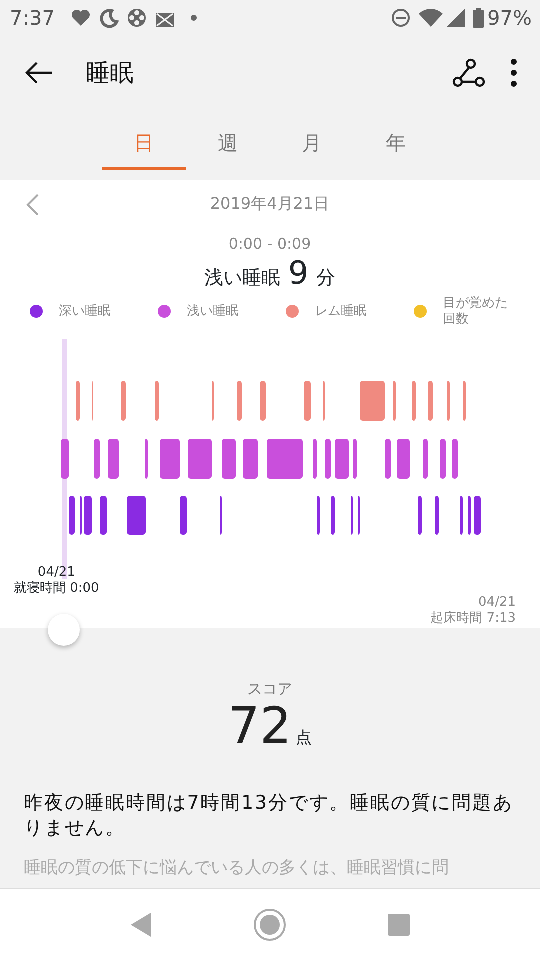  I want to click on back-button, so click(39, 73).